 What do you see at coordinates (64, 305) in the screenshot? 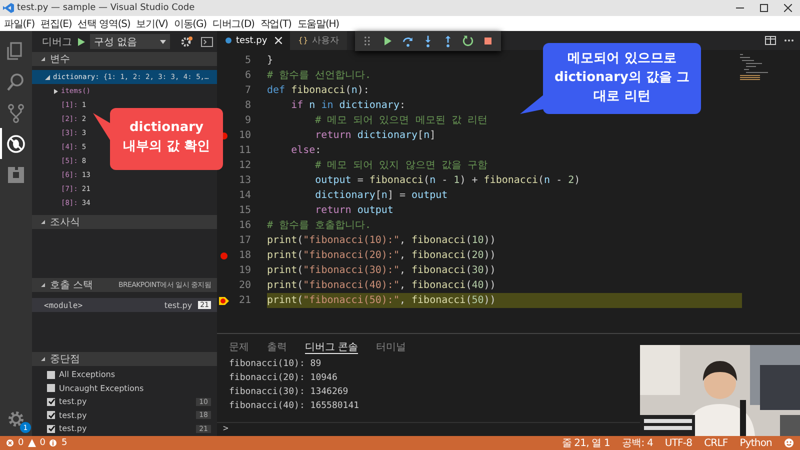
I see `frame-name: <module>` at bounding box center [64, 305].